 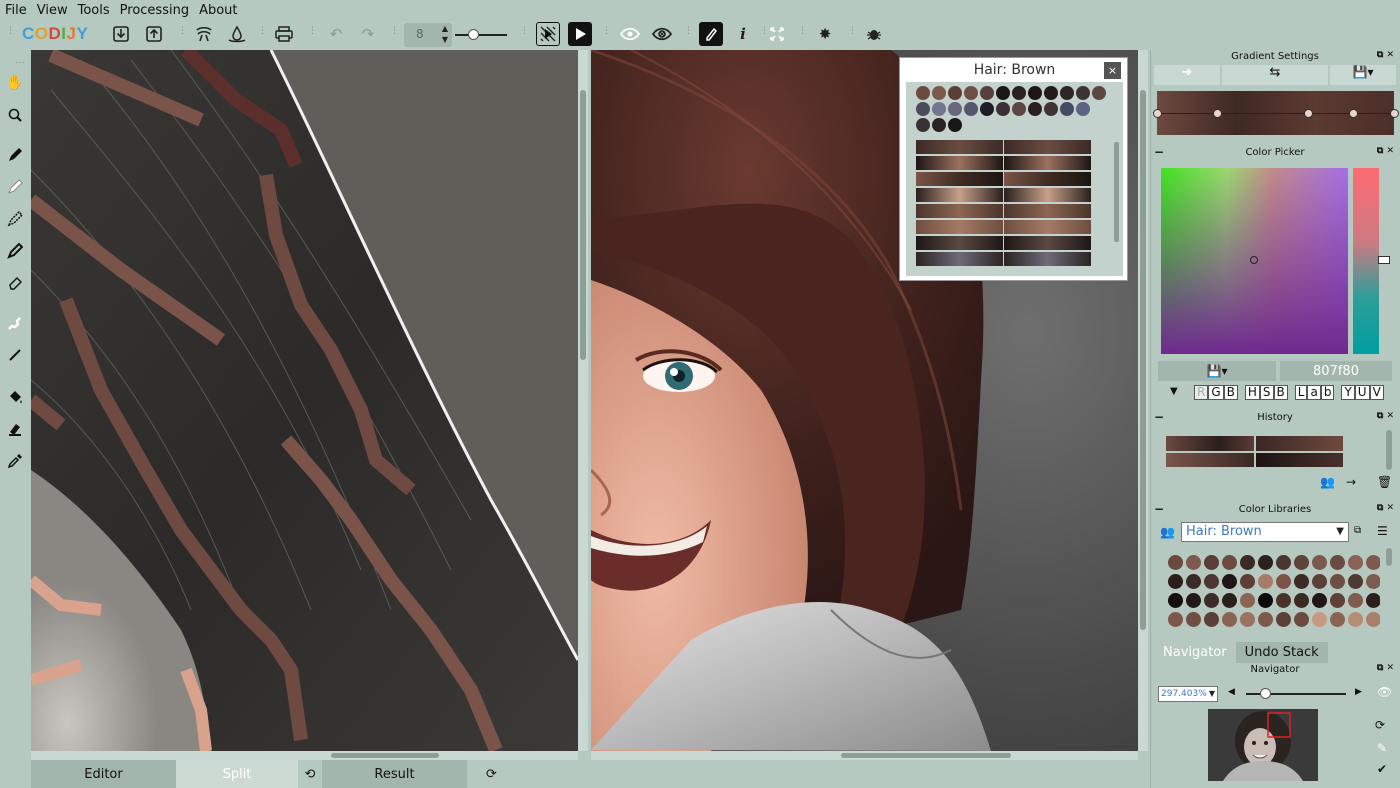 I want to click on pencil-icon, so click(x=15, y=187).